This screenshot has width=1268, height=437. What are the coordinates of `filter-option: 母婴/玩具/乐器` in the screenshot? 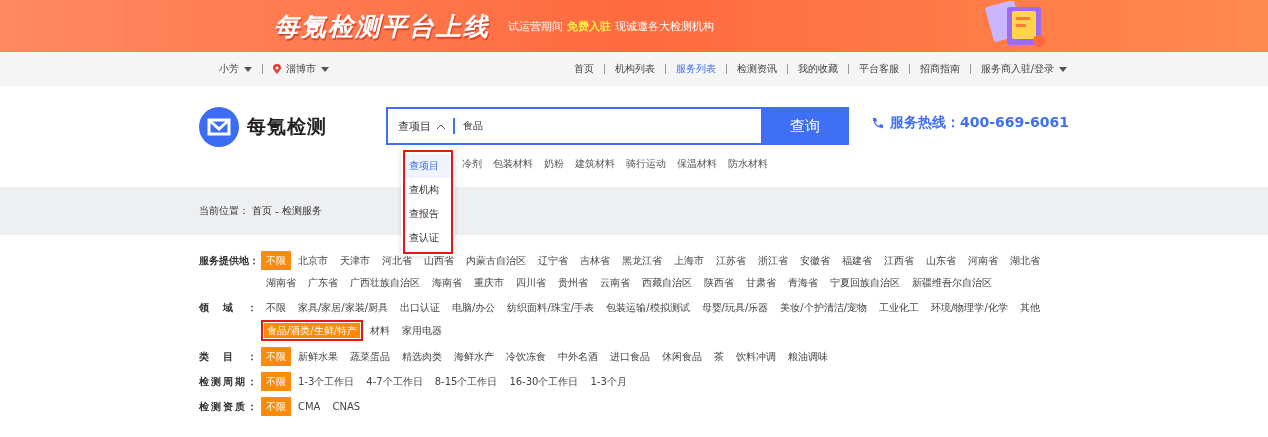 It's located at (735, 307).